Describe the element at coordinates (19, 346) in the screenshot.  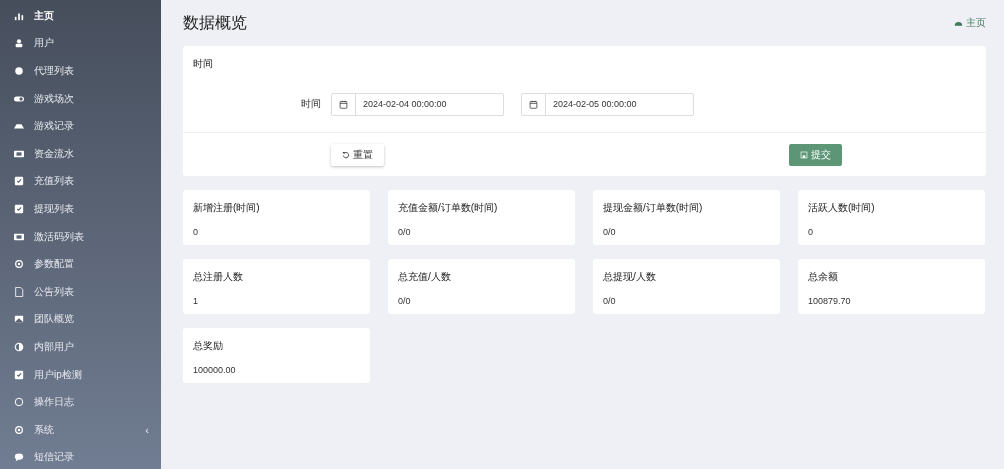
I see `half-circle-icon` at that location.